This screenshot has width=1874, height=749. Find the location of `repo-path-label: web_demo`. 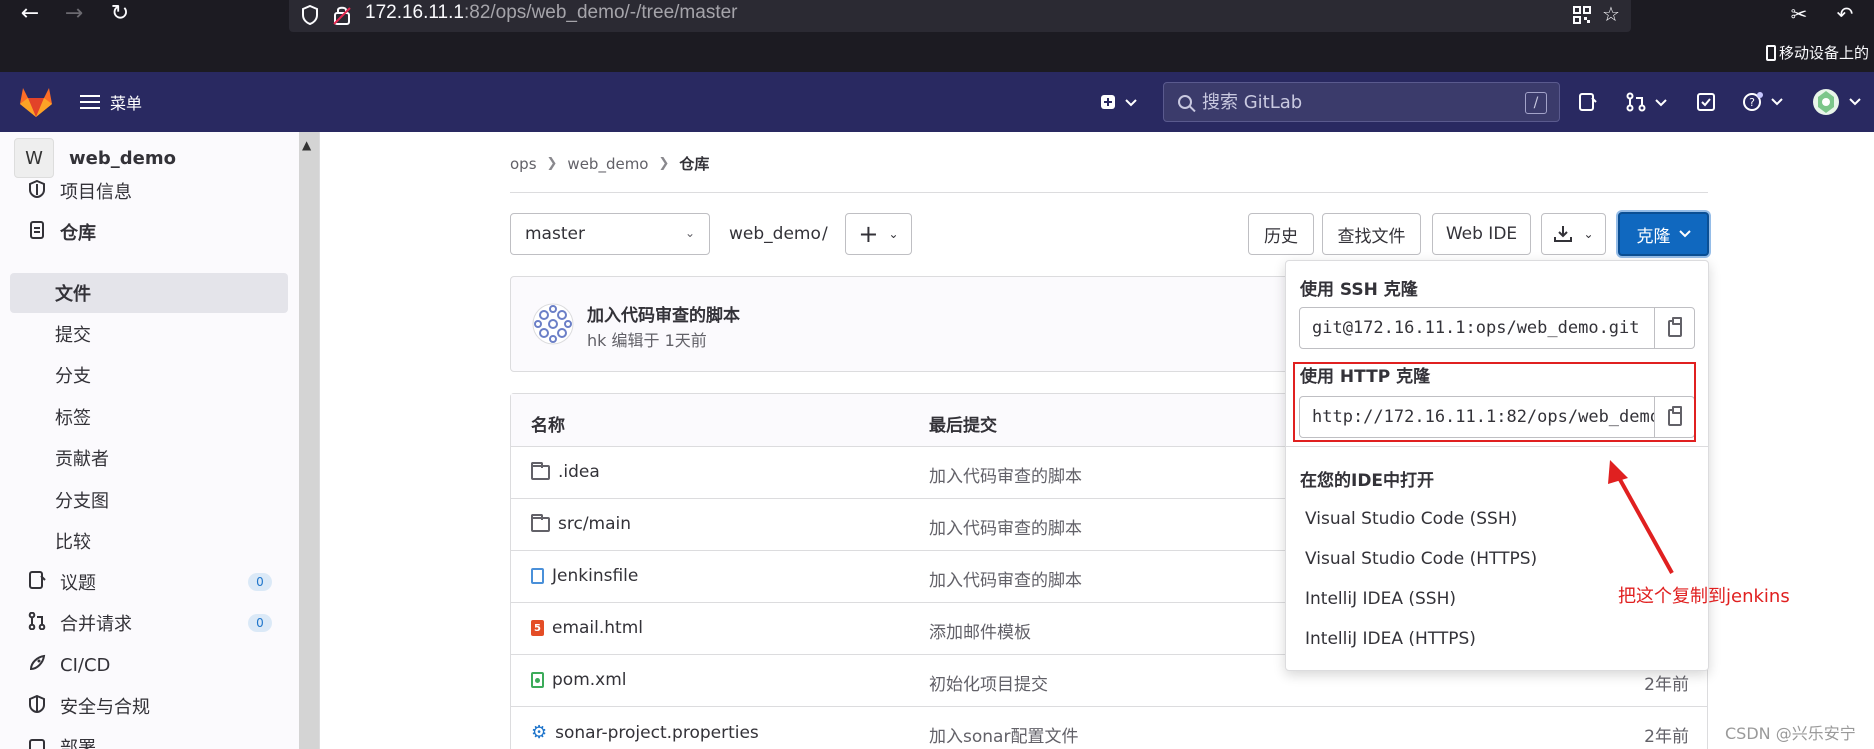

repo-path-label: web_demo is located at coordinates (775, 234).